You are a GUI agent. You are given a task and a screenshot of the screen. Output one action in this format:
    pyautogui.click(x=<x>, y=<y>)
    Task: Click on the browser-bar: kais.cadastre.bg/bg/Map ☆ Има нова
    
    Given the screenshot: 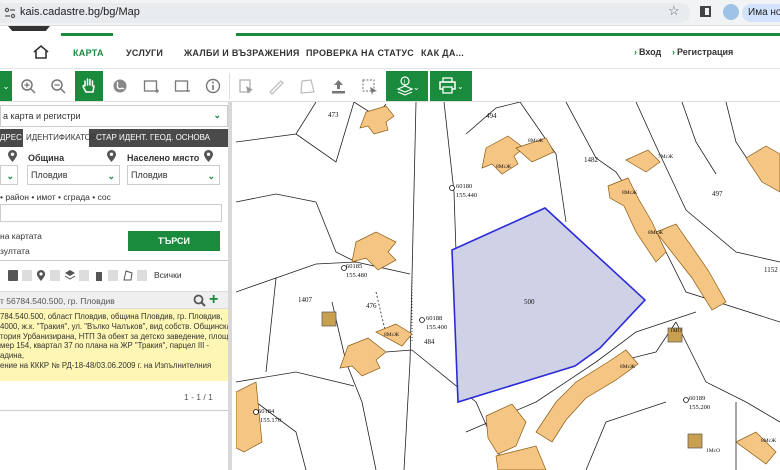 What is the action you would take?
    pyautogui.click(x=390, y=13)
    